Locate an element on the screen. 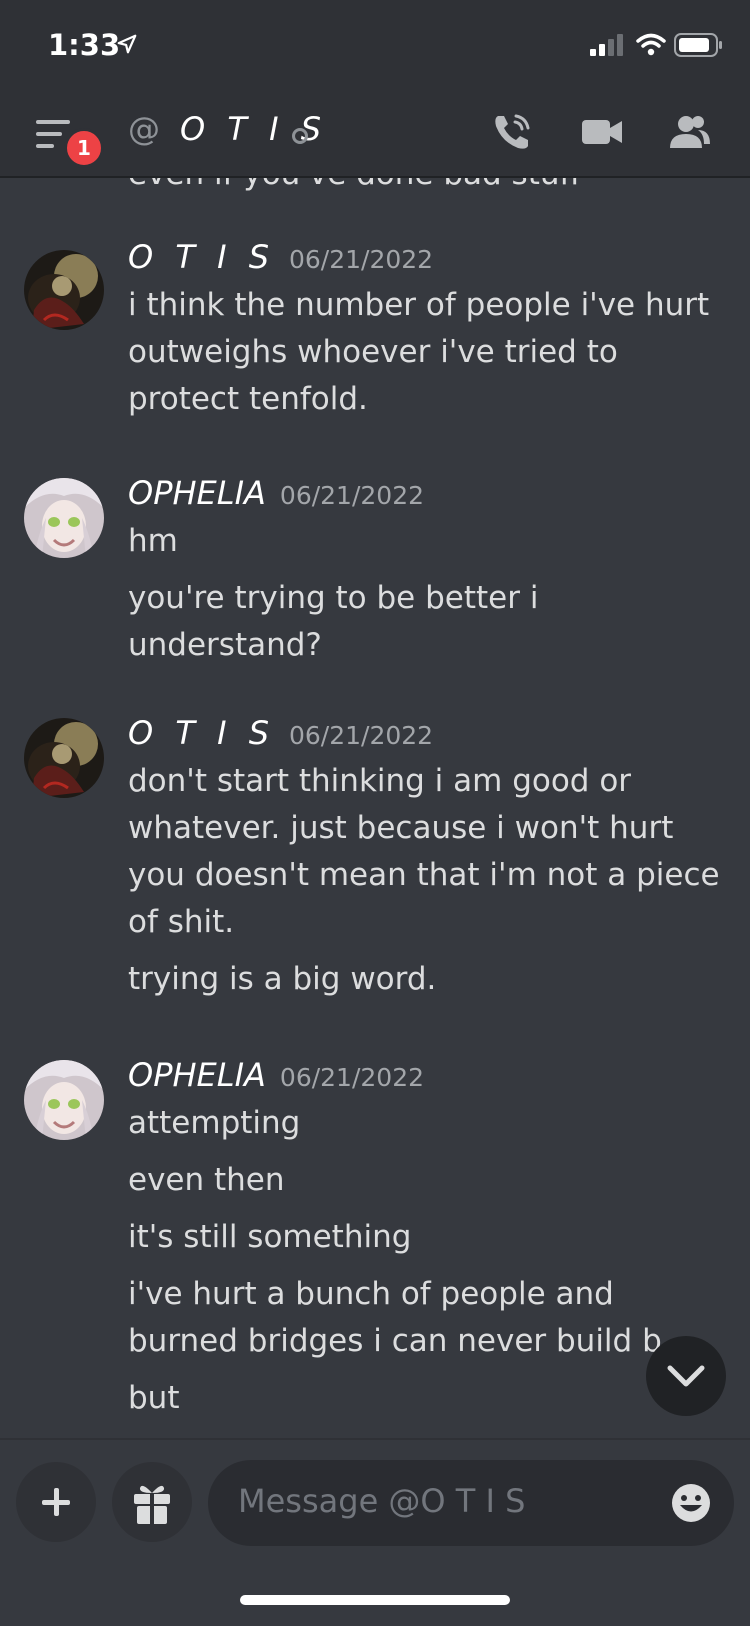 This screenshot has height=1626, width=750. plus-icon is located at coordinates (56, 1502).